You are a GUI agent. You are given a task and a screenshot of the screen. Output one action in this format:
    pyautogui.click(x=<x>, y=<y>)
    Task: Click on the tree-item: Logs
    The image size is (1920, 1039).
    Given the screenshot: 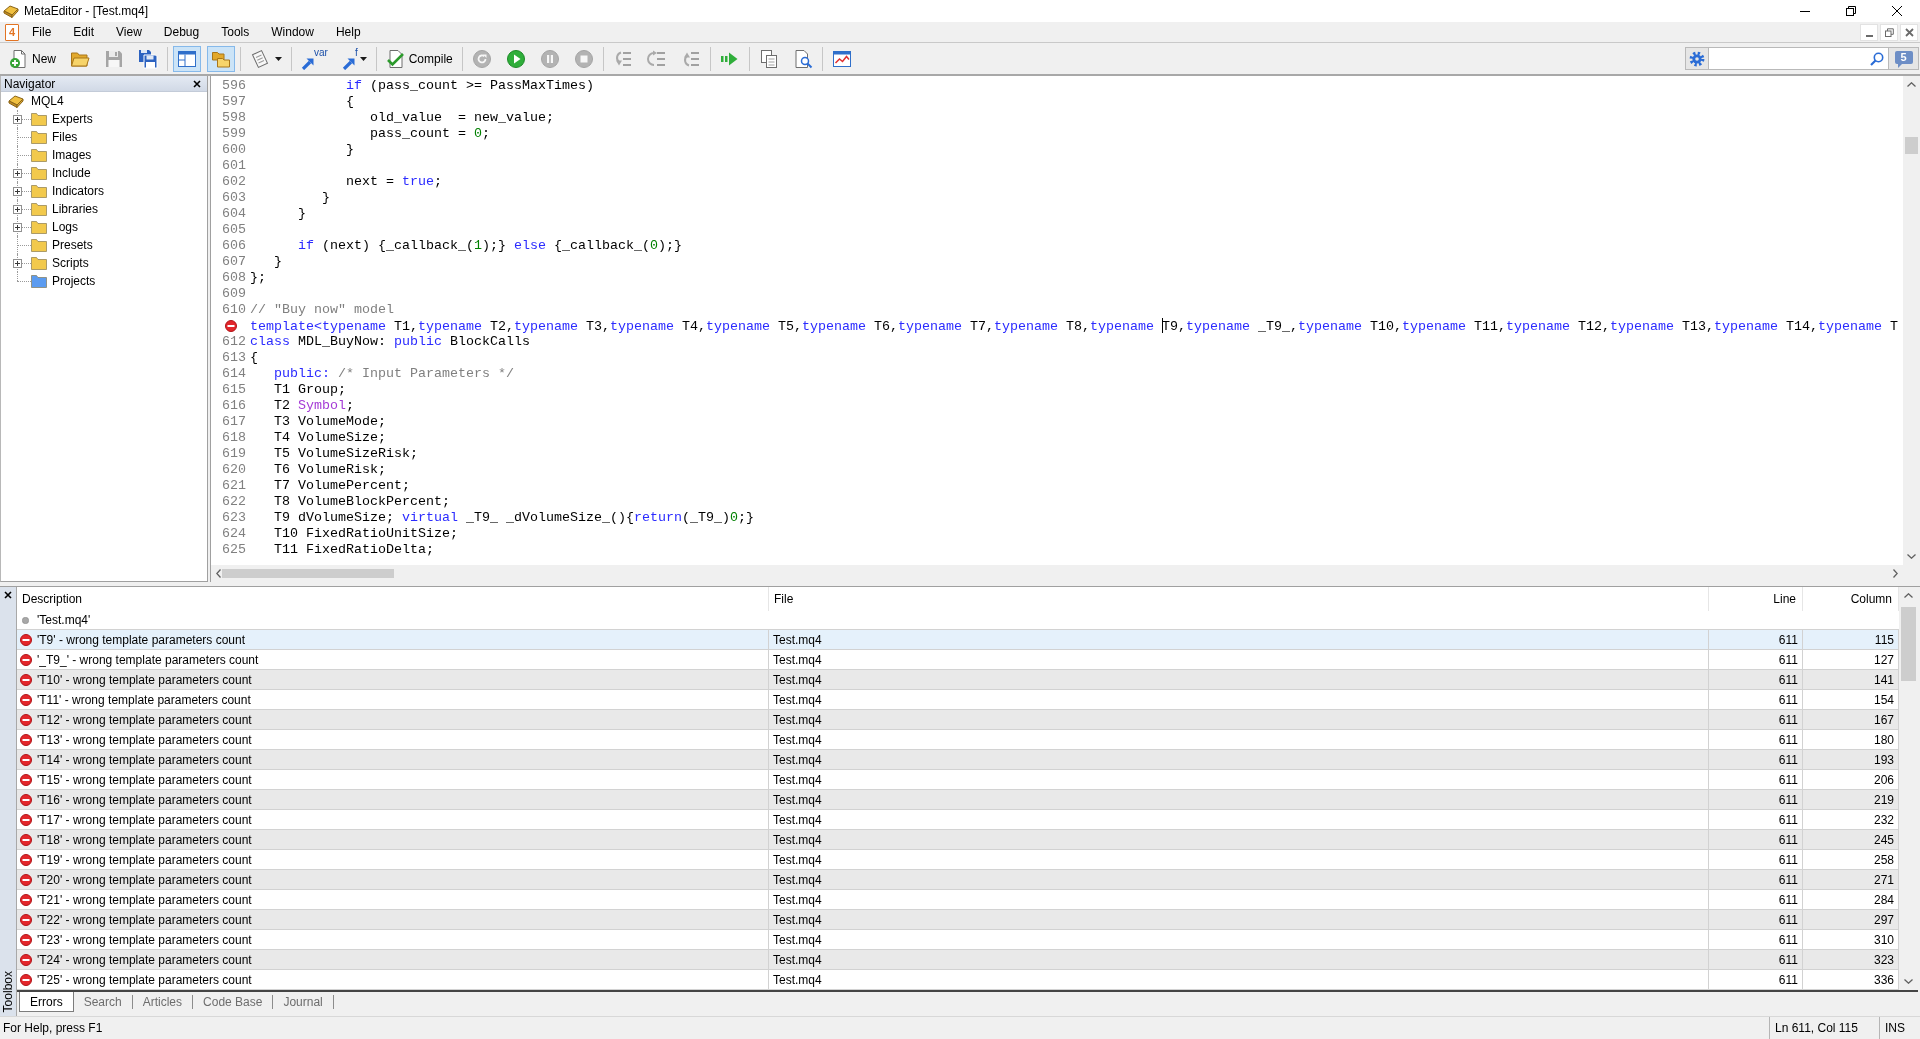 What is the action you would take?
    pyautogui.click(x=65, y=227)
    